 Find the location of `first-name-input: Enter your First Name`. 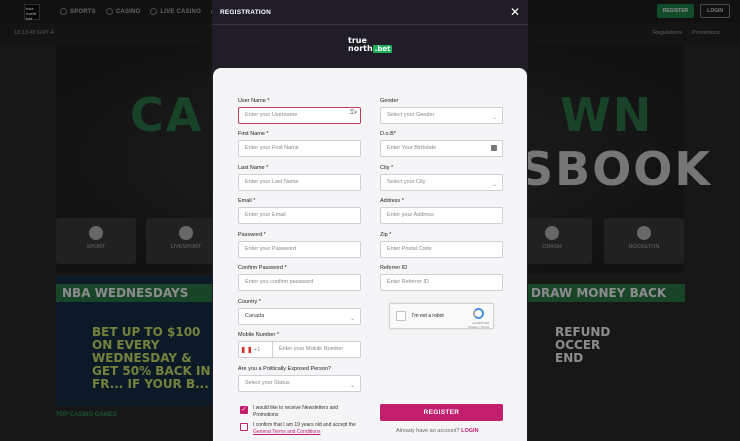

first-name-input: Enter your First Name is located at coordinates (299, 148).